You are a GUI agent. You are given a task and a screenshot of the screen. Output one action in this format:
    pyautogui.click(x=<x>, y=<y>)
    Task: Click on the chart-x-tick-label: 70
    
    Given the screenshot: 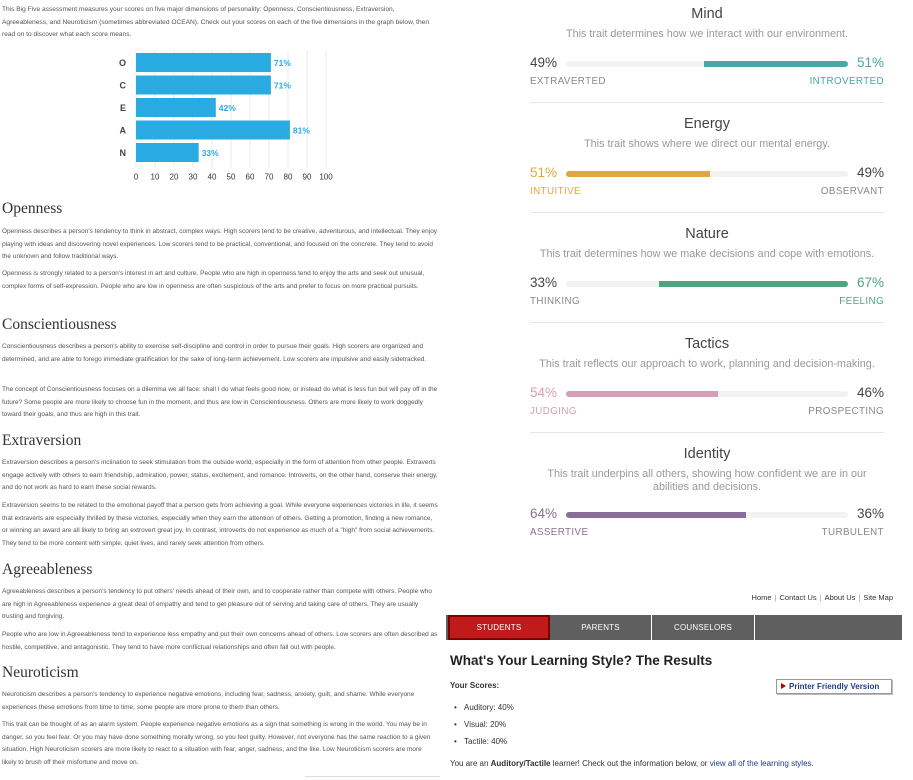 What is the action you would take?
    pyautogui.click(x=269, y=177)
    